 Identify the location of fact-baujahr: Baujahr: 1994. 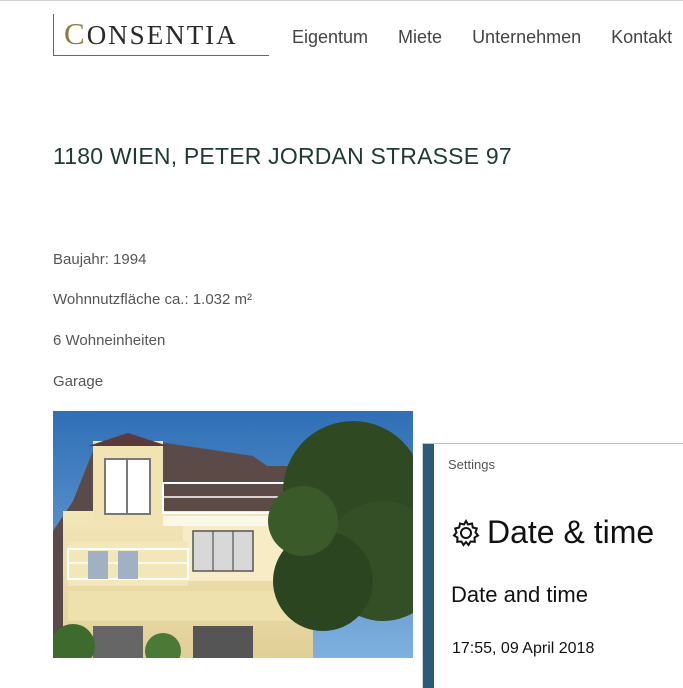
(100, 259).